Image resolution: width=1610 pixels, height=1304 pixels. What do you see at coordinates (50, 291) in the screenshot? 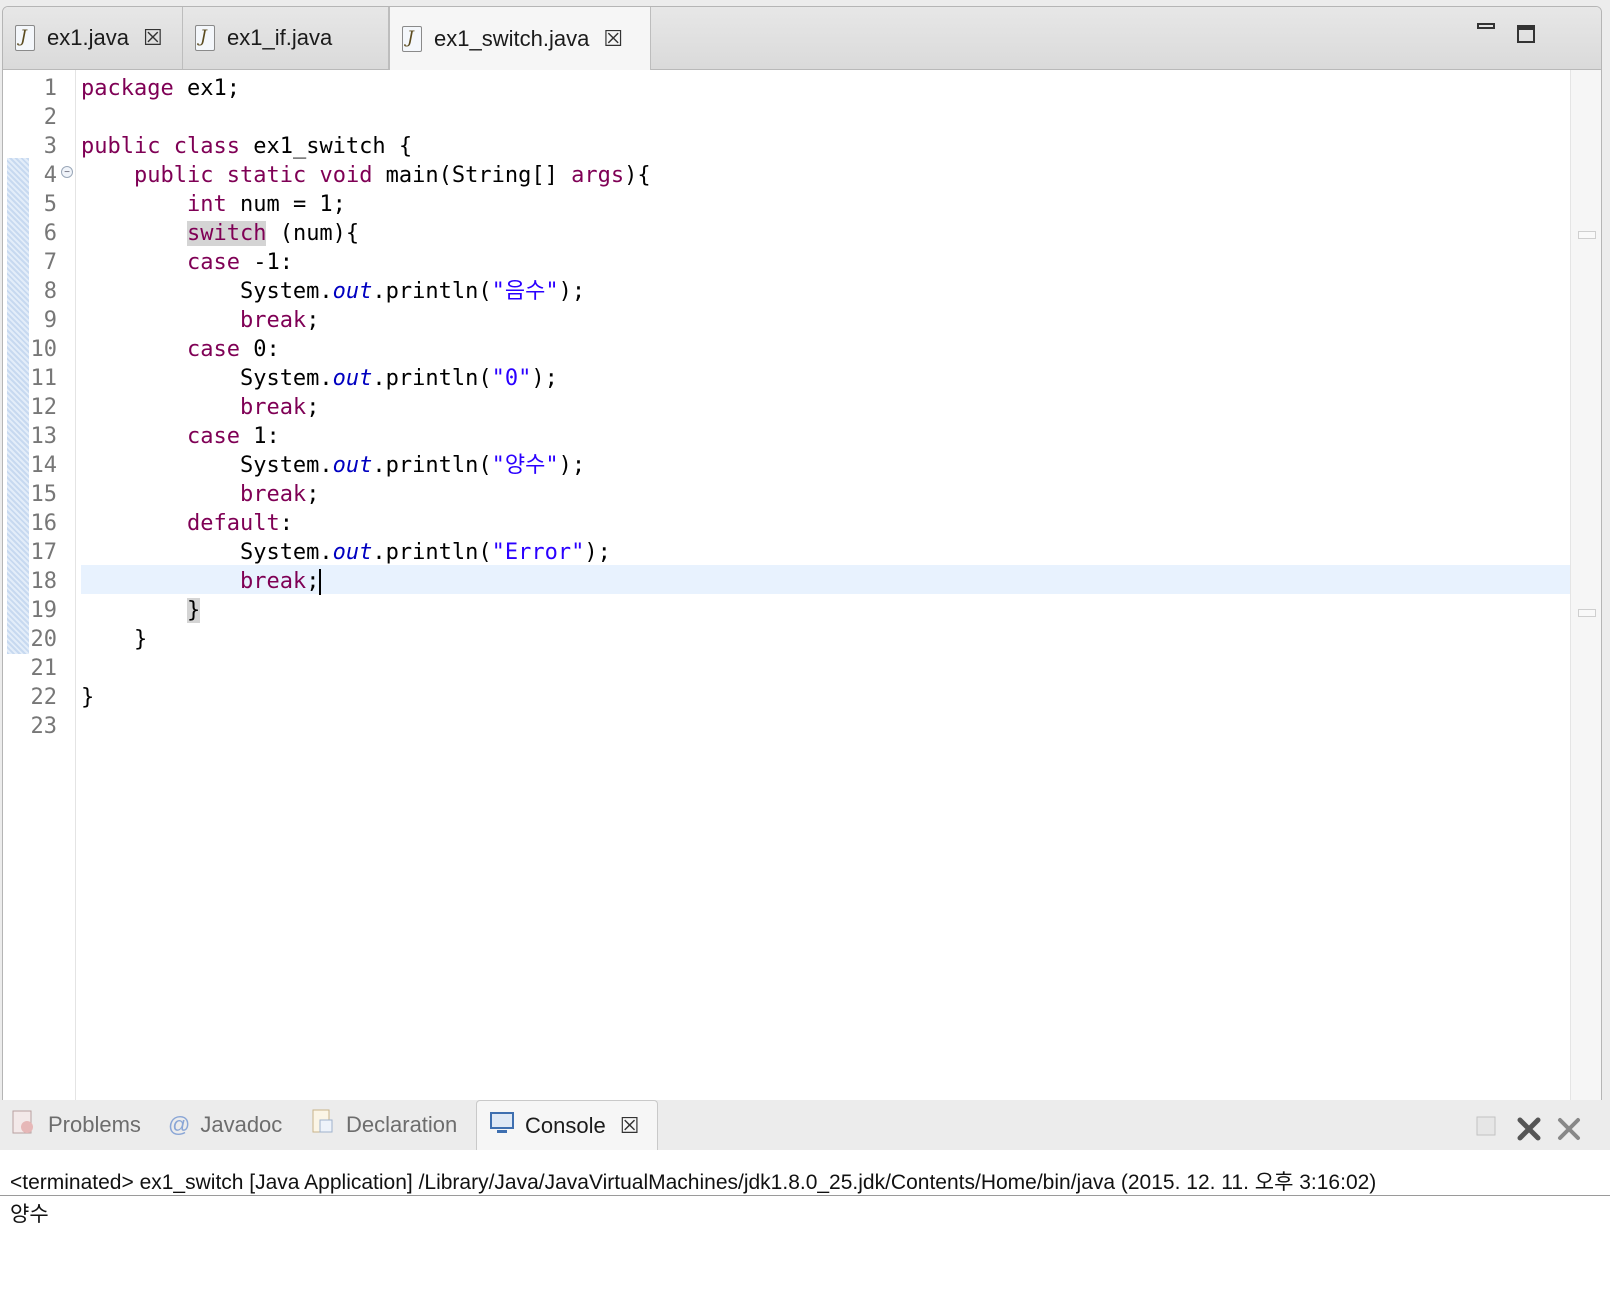
I see `line-number: 8` at bounding box center [50, 291].